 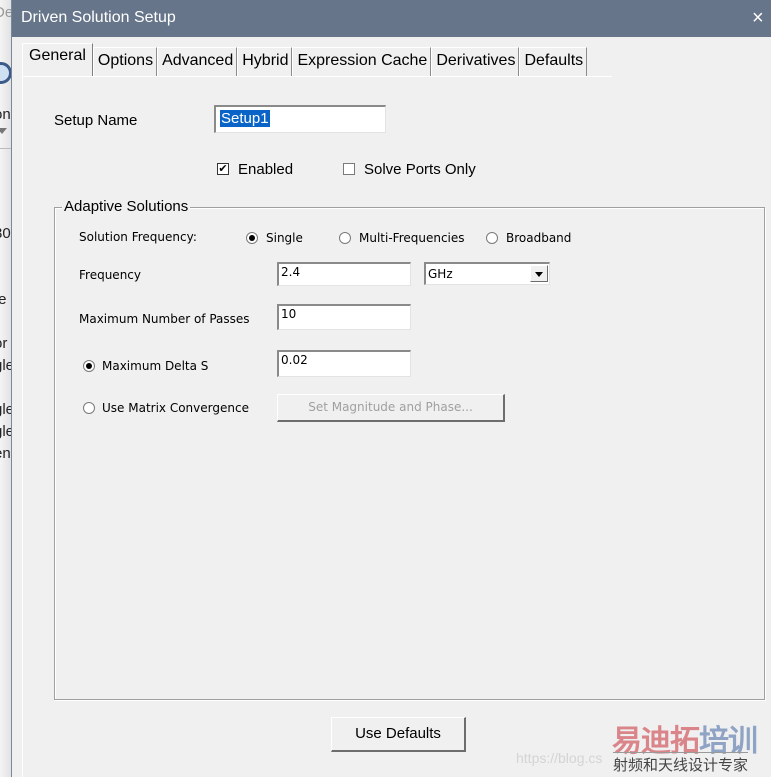 I want to click on tab-derivatives: Derivatives, so click(x=475, y=61).